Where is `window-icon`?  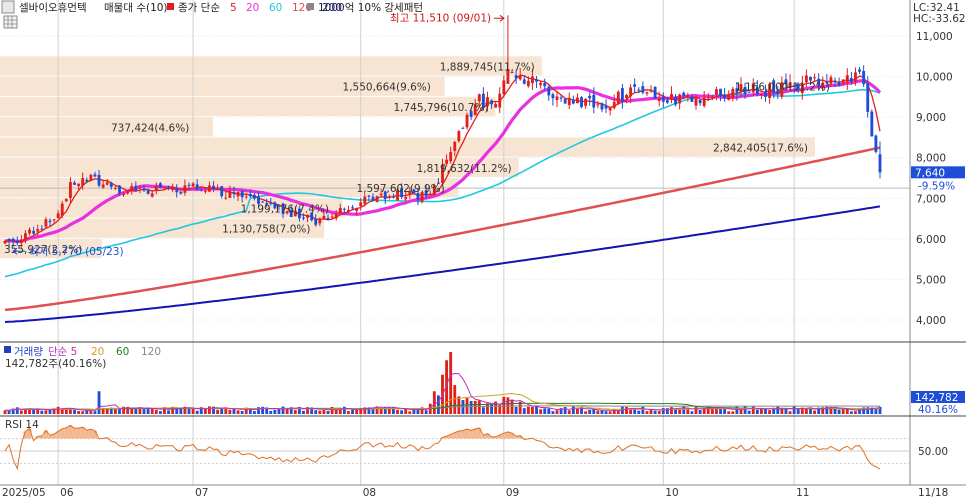
window-icon is located at coordinates (8, 7).